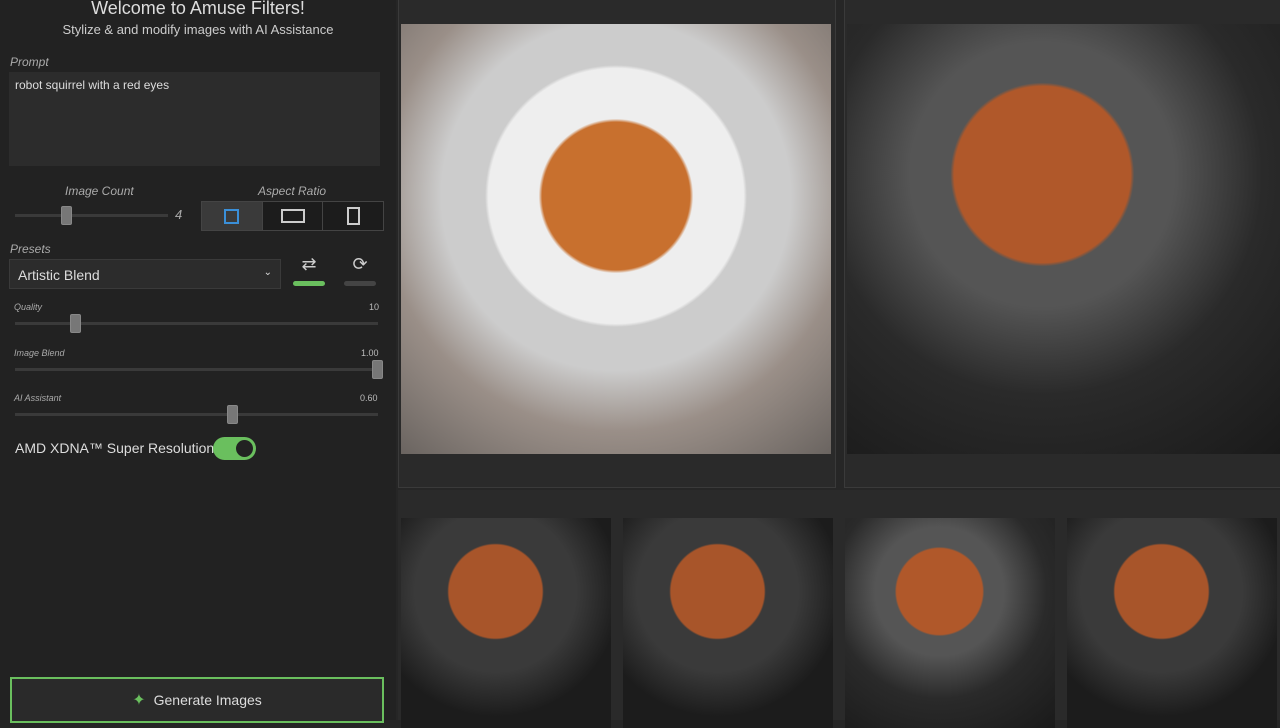  I want to click on shuffle-button: ⇄, so click(309, 270).